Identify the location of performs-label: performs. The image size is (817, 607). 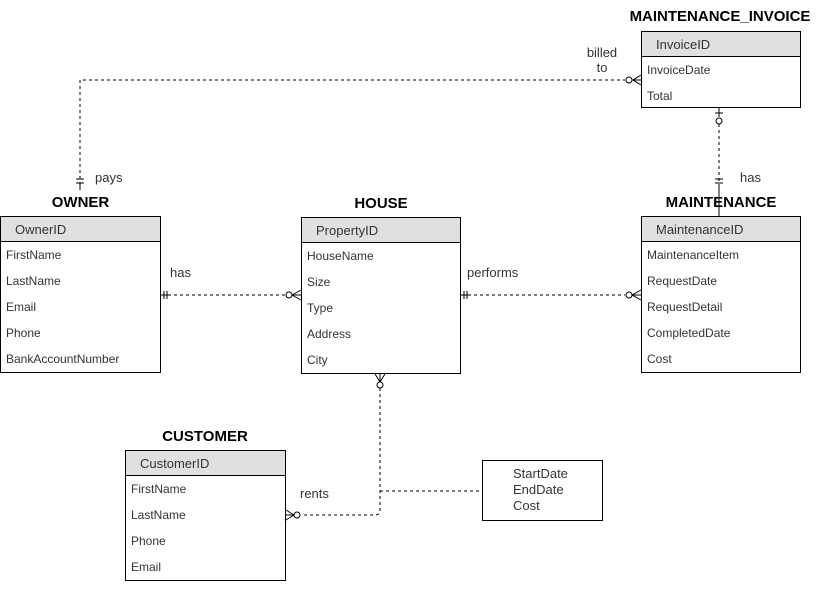
(493, 272).